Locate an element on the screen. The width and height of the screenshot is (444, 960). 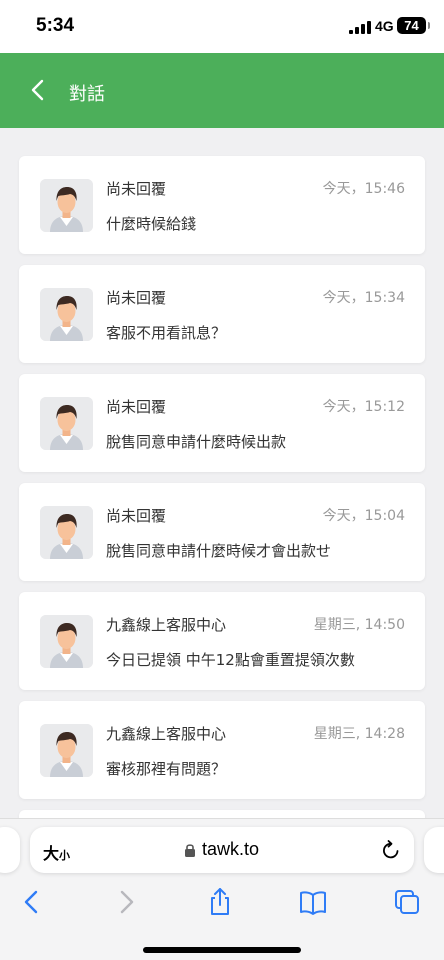
conversation-item: 九鑫線上客服中心 星期三, 14:28 審核那裡有問題？ is located at coordinates (222, 750).